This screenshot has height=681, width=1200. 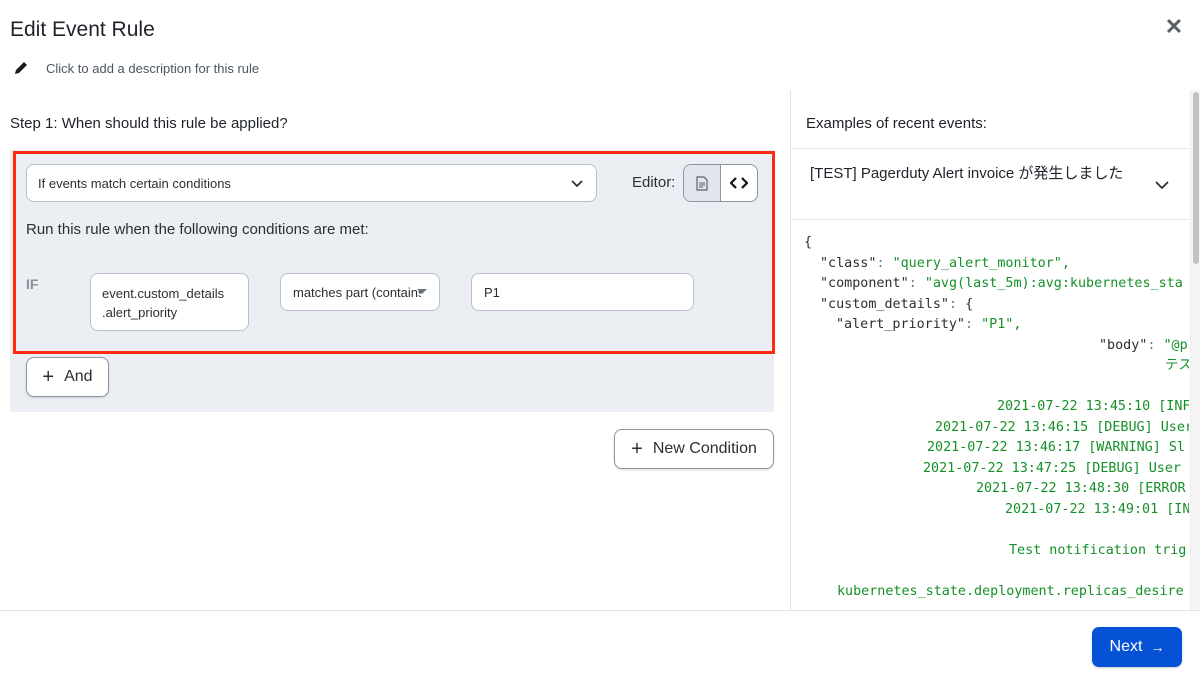 I want to click on new-condition-label: New Condition, so click(x=704, y=448).